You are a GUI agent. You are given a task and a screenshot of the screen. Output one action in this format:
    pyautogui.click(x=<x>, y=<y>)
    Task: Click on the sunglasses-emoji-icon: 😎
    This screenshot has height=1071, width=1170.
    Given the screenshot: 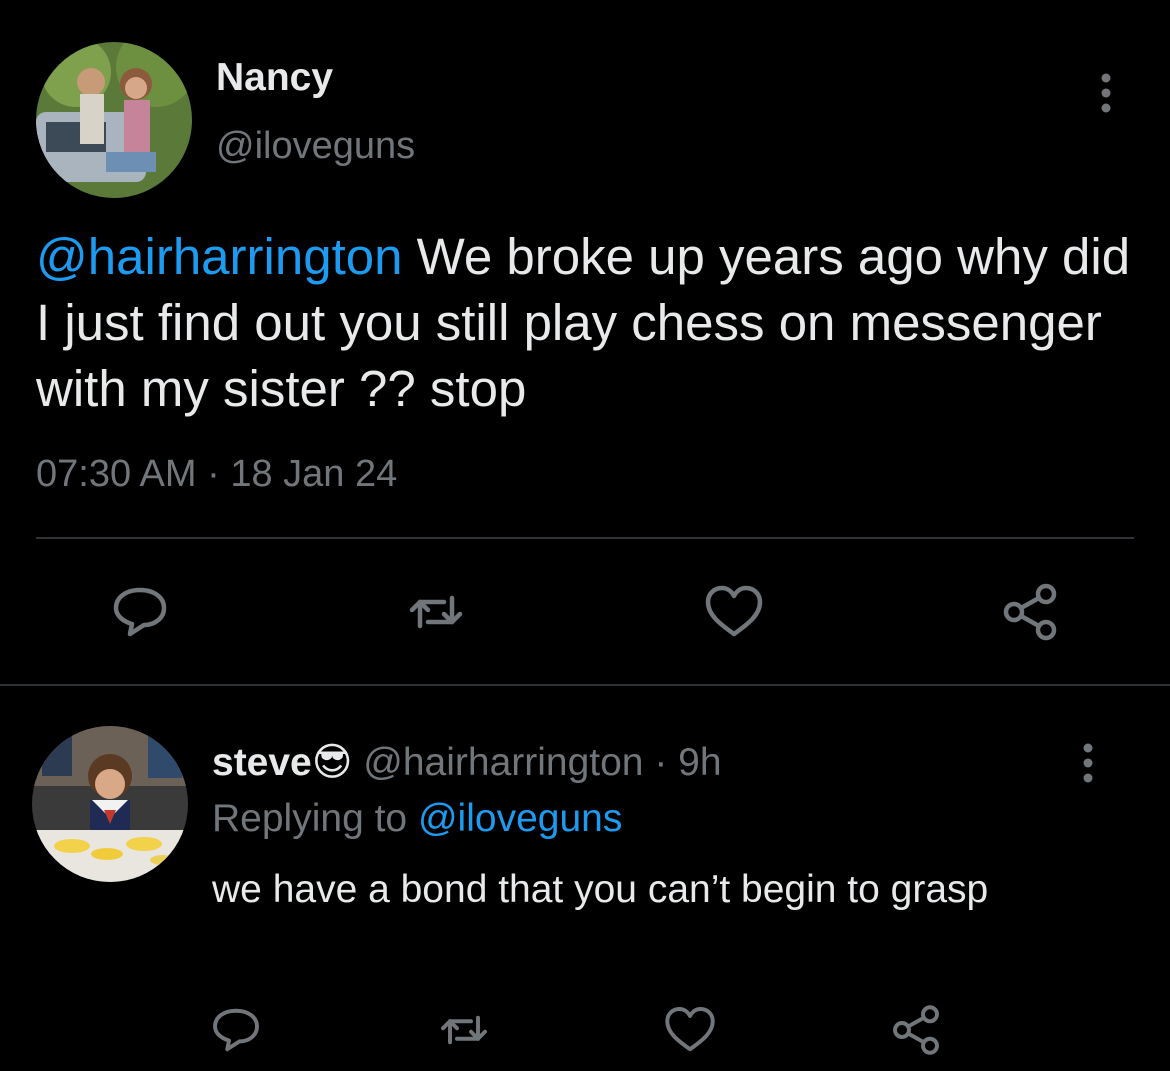 What is the action you would take?
    pyautogui.click(x=332, y=762)
    